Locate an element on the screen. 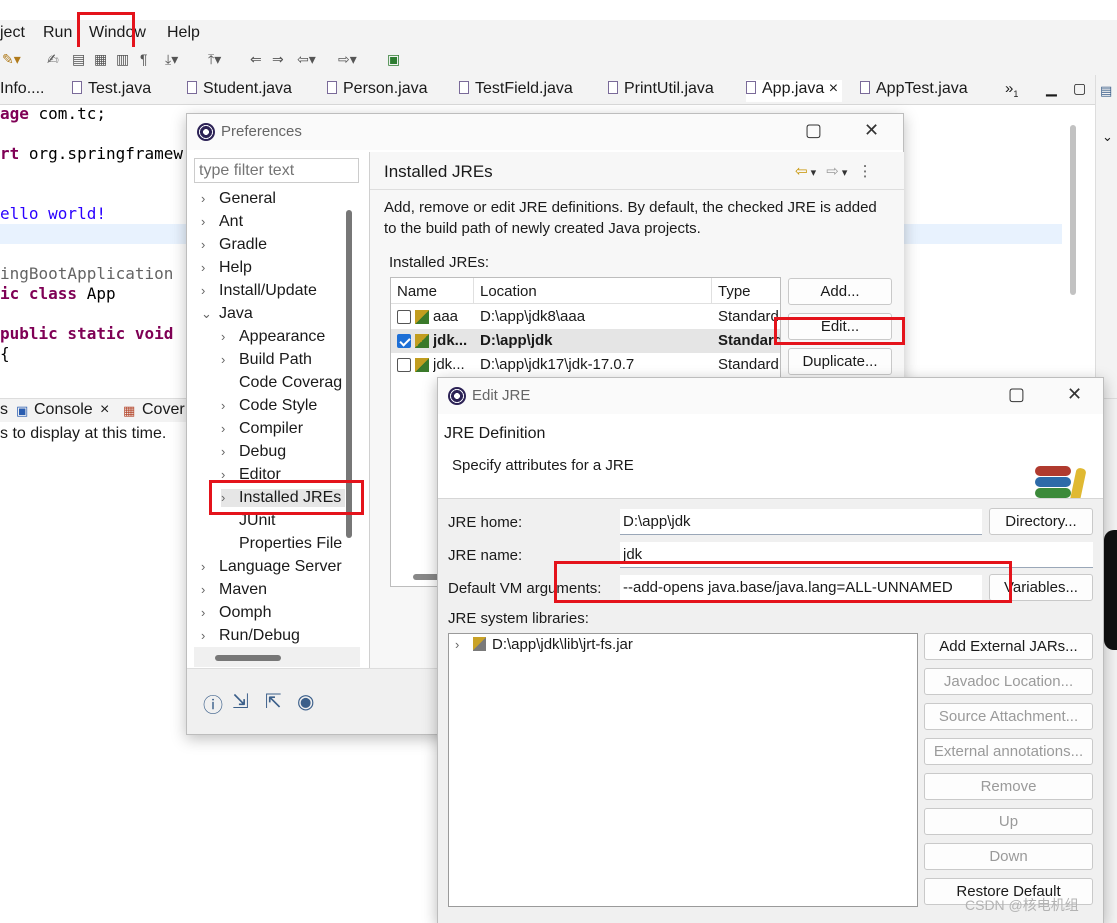 The height and width of the screenshot is (923, 1117). eclipse-icon is located at coordinates (457, 396).